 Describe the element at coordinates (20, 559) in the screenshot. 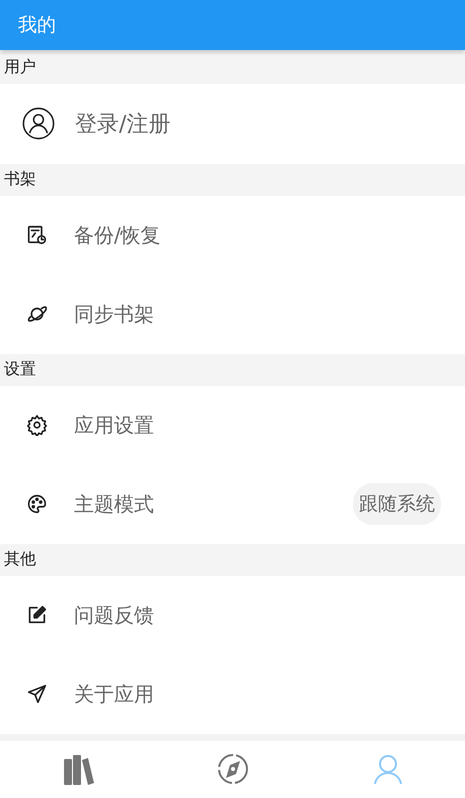

I see `section-title: 其他` at that location.